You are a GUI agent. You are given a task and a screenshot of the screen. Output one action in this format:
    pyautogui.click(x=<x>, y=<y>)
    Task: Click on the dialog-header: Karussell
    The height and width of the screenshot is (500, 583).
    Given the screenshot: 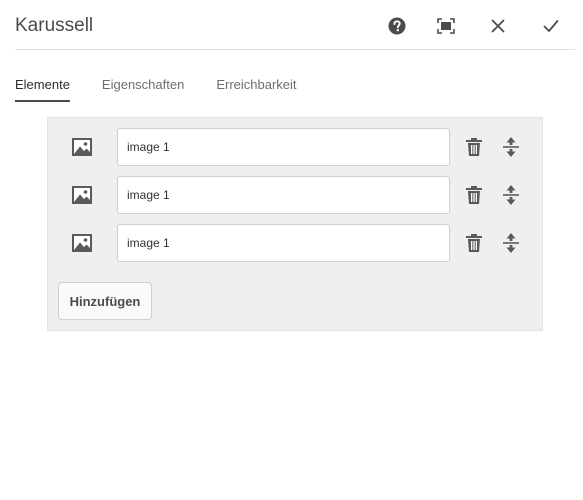 What is the action you would take?
    pyautogui.click(x=291, y=25)
    